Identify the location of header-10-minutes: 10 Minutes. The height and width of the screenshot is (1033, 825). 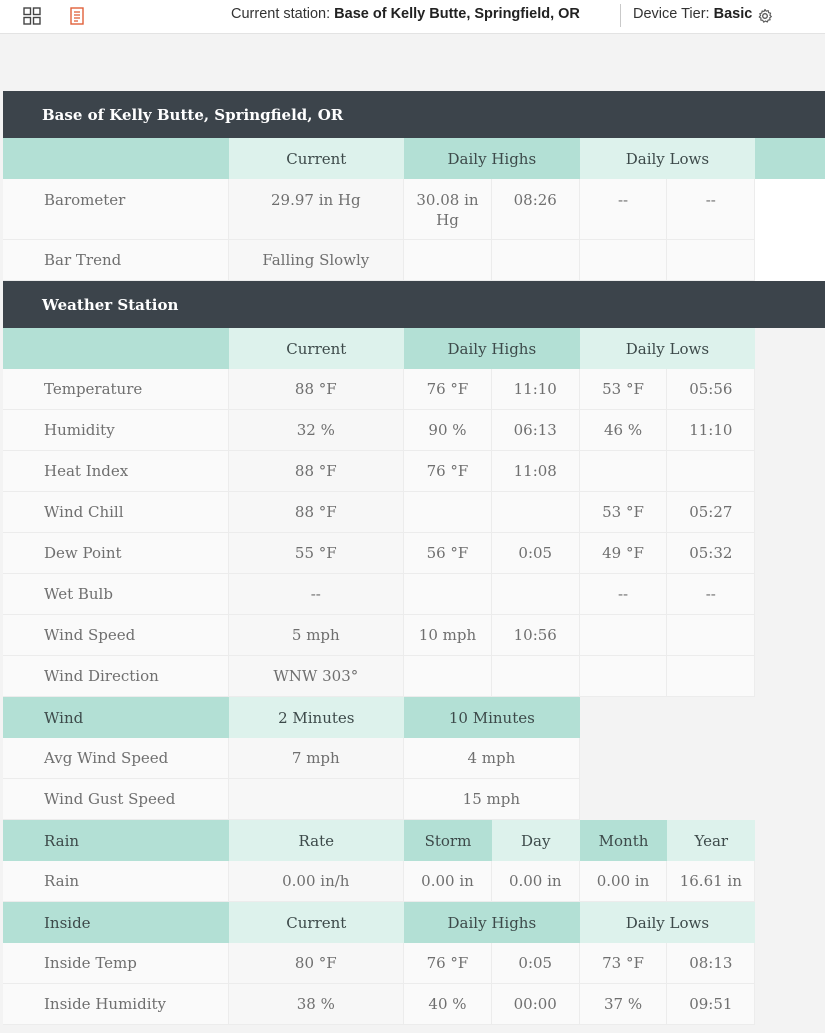
(492, 717).